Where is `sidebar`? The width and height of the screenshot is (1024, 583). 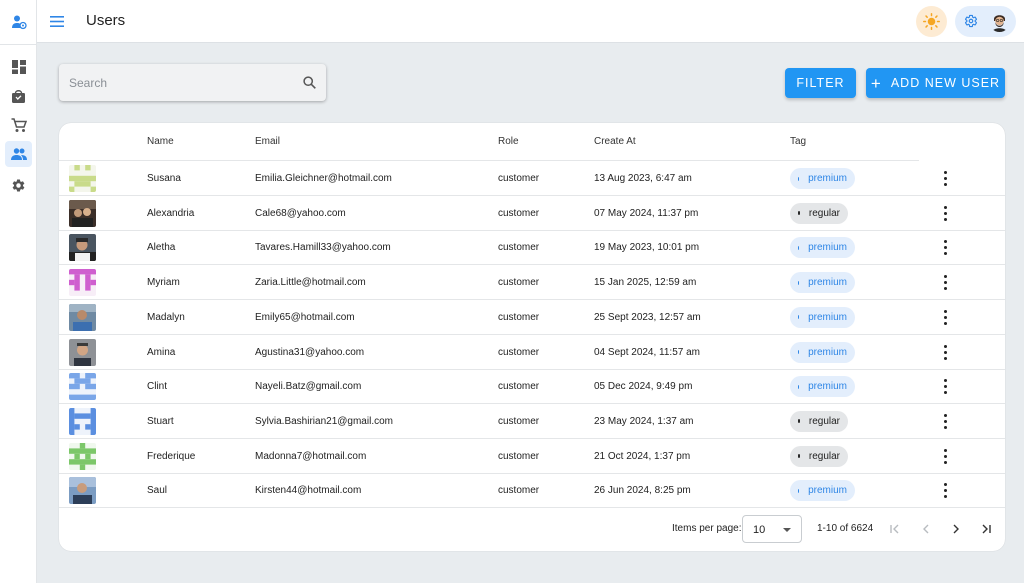 sidebar is located at coordinates (18, 291).